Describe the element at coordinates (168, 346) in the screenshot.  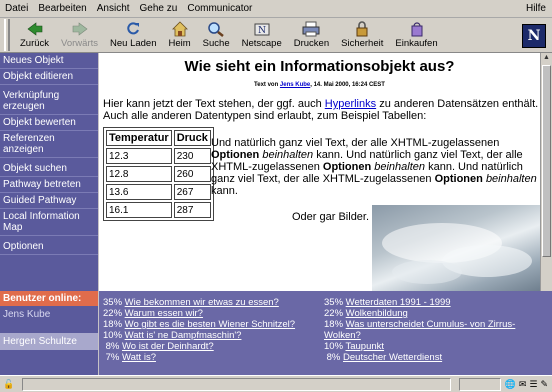
I see `related-link: Wo ist der Deinhardt?` at that location.